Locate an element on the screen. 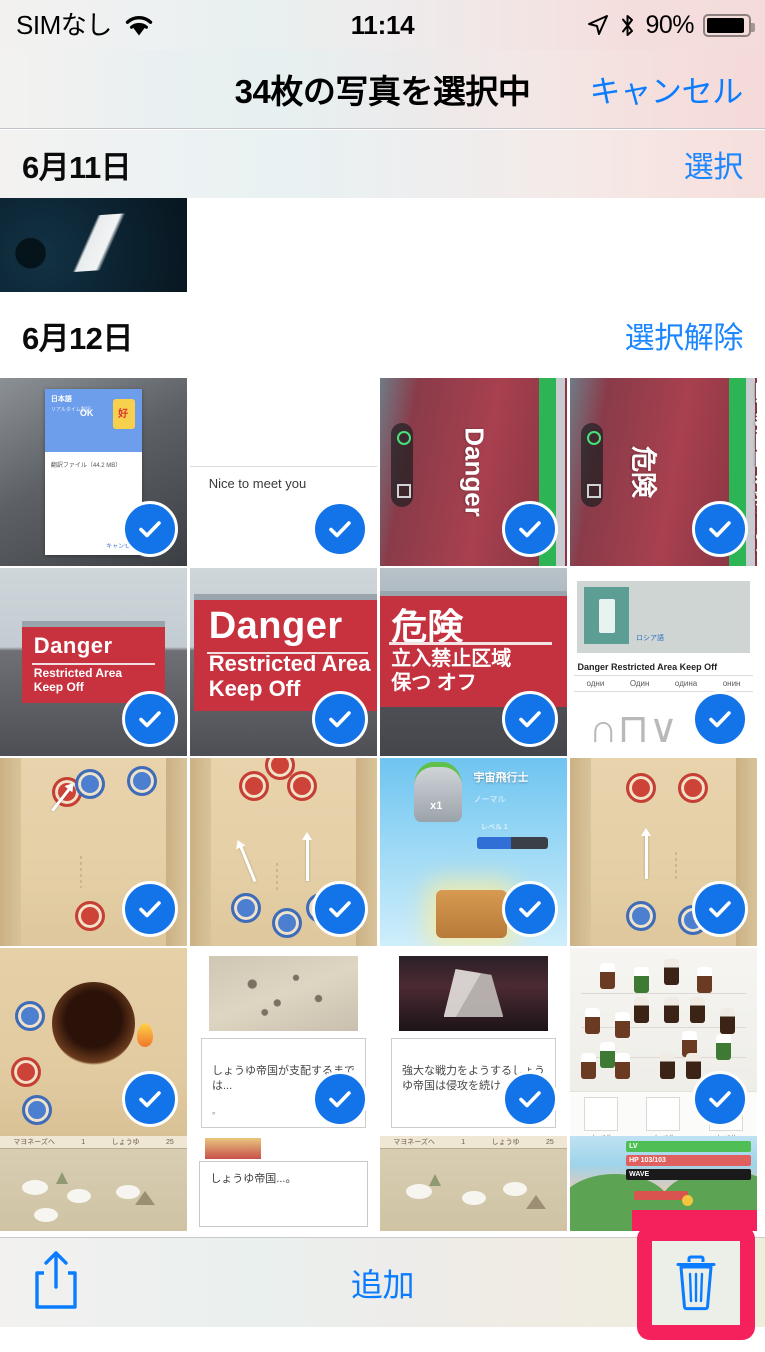 This screenshot has height=1352, width=765. map-mountain is located at coordinates (535, 1201).